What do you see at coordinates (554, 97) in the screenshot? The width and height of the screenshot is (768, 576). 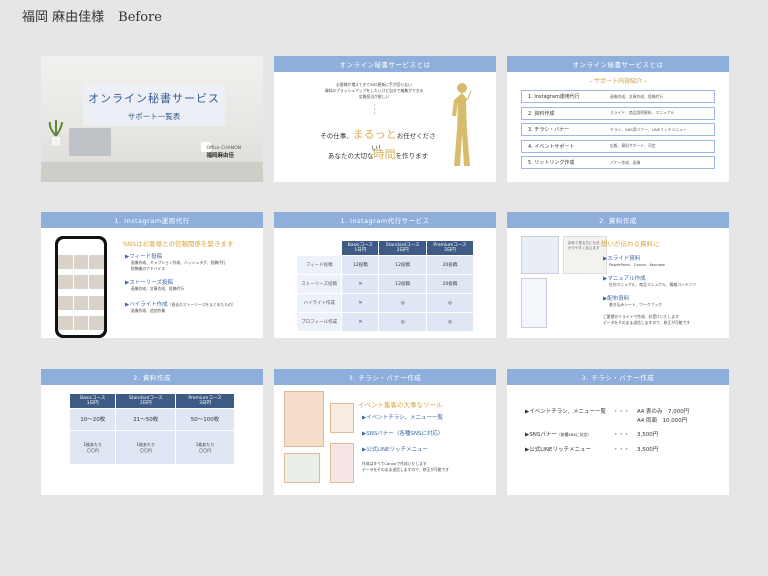 I see `service-label: 1. Instagram運用代行` at bounding box center [554, 97].